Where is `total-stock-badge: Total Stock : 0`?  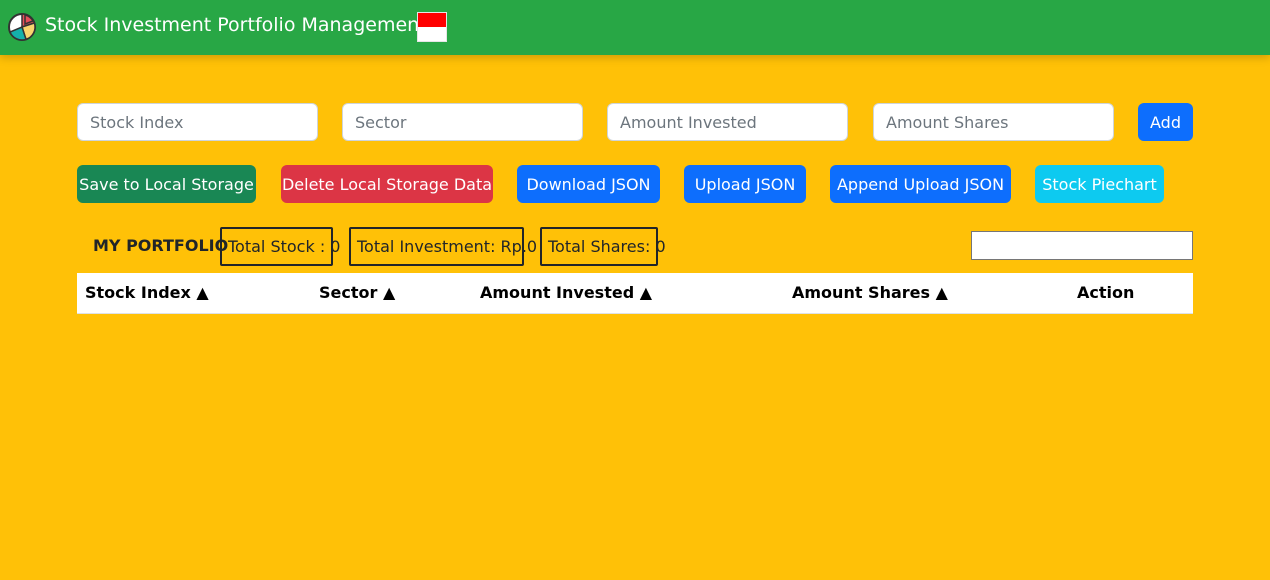 total-stock-badge: Total Stock : 0 is located at coordinates (280, 246).